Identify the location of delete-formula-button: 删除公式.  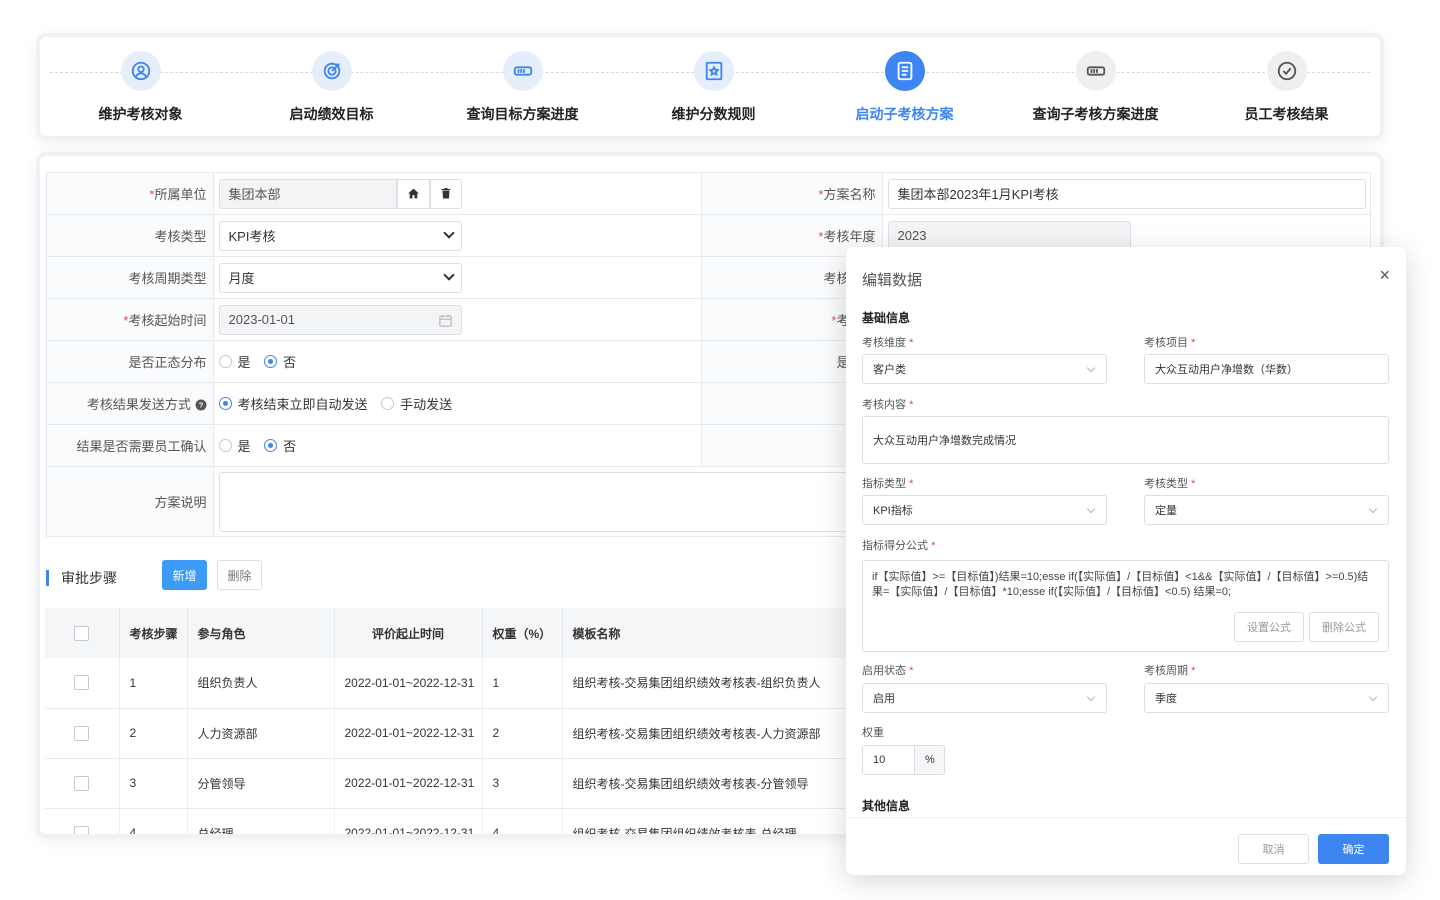
(1344, 627).